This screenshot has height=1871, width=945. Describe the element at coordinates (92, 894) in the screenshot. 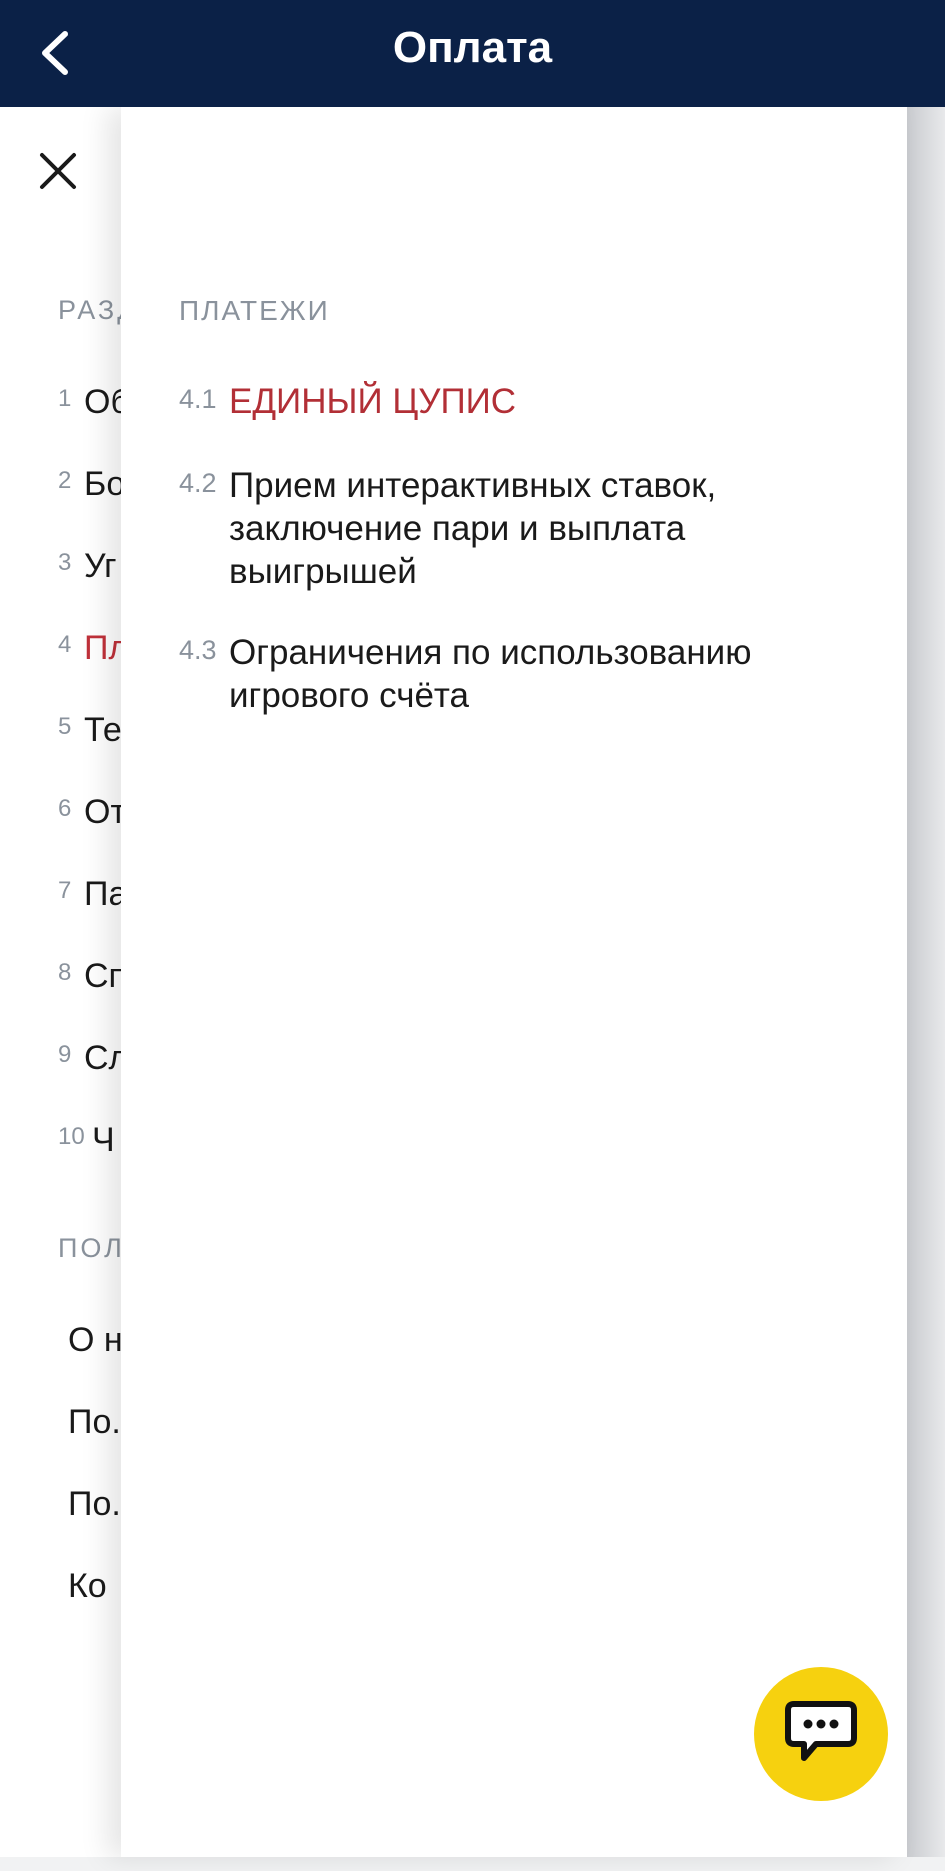

I see `section-item-7: 7 Па` at that location.